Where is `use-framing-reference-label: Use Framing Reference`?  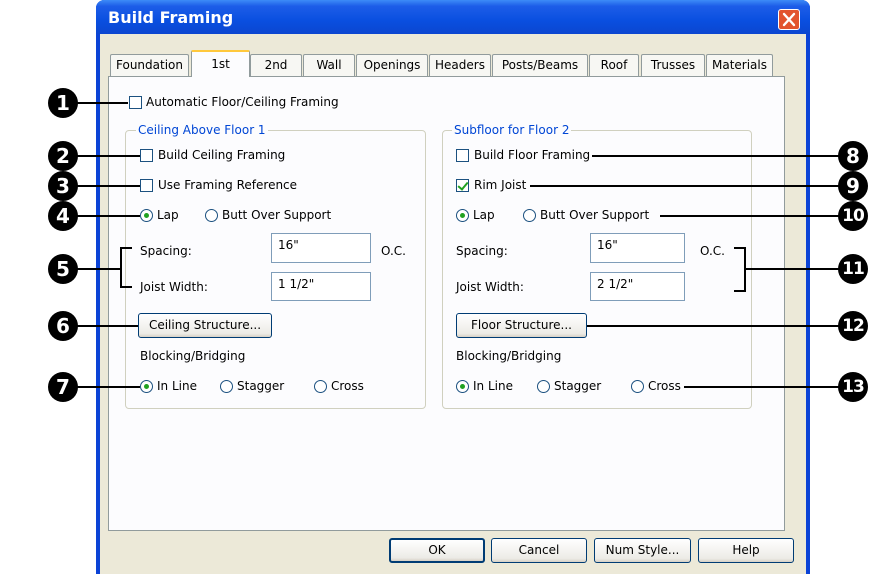 use-framing-reference-label: Use Framing Reference is located at coordinates (228, 185).